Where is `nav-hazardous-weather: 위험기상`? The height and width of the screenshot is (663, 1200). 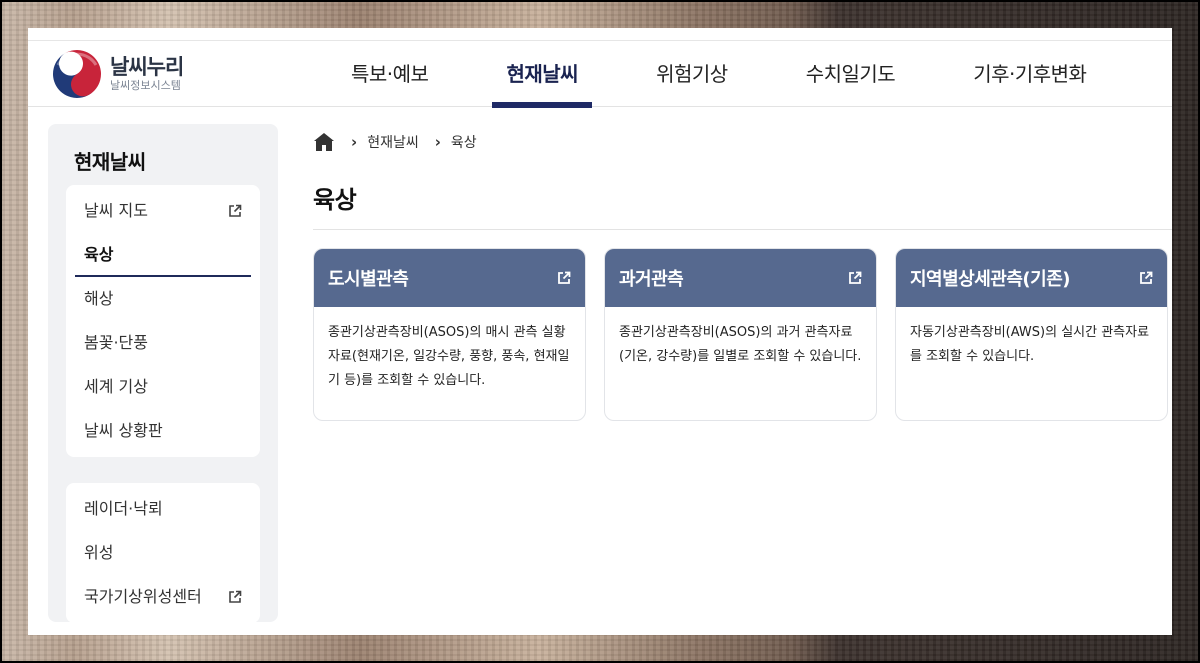
nav-hazardous-weather: 위험기상 is located at coordinates (692, 74).